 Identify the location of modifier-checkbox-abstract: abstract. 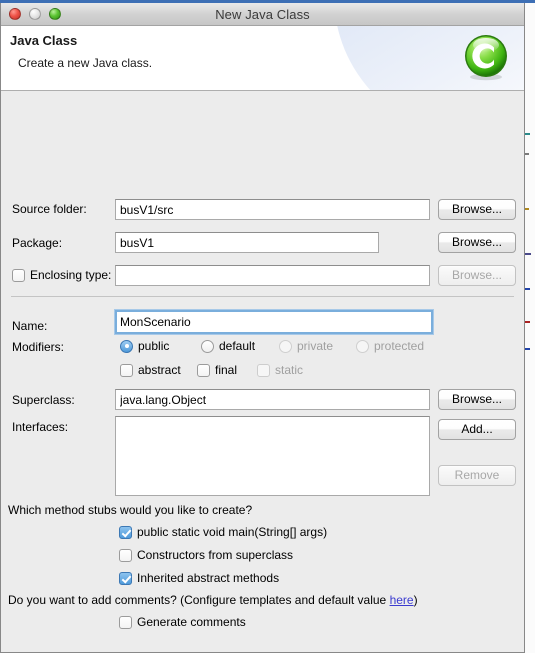
(150, 370).